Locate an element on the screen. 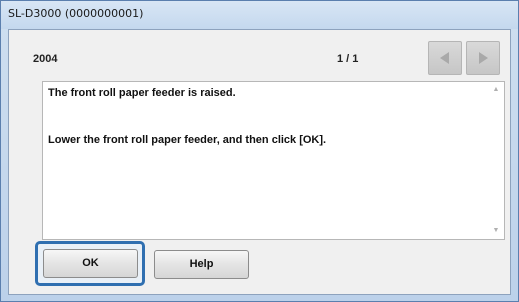  triangle-right-icon is located at coordinates (483, 58).